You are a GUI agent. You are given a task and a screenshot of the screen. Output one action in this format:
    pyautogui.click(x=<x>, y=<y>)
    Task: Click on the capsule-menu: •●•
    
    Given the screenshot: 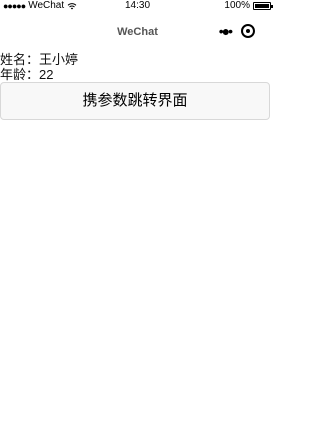 What is the action you would take?
    pyautogui.click(x=237, y=31)
    